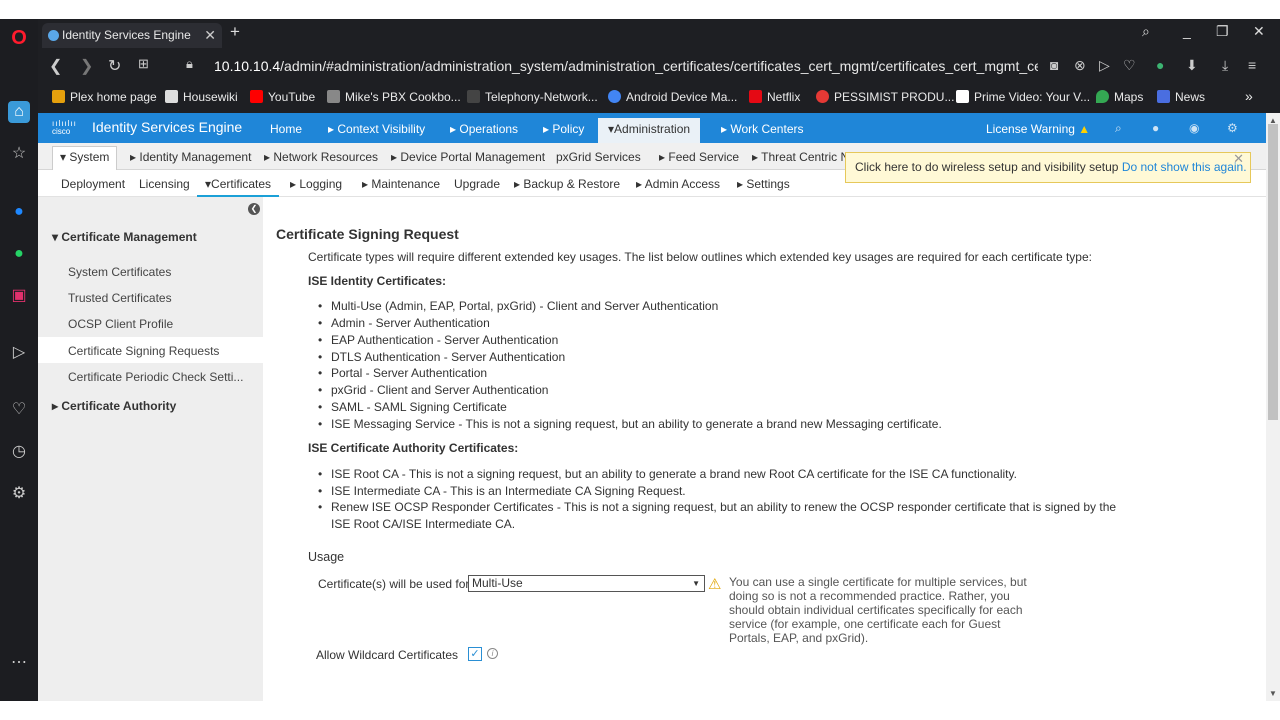  Describe the element at coordinates (247, 66) in the screenshot. I see `url-host: 10.10.10.4` at that location.